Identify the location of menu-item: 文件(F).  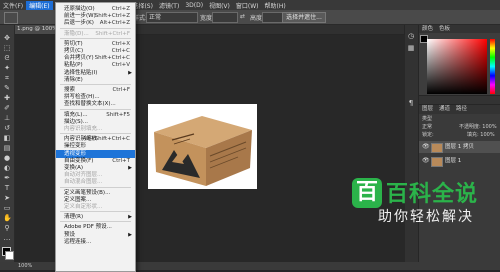
(13, 5).